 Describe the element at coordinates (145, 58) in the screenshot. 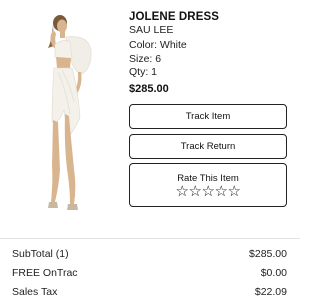

I see `product-size: Size: 6` at that location.